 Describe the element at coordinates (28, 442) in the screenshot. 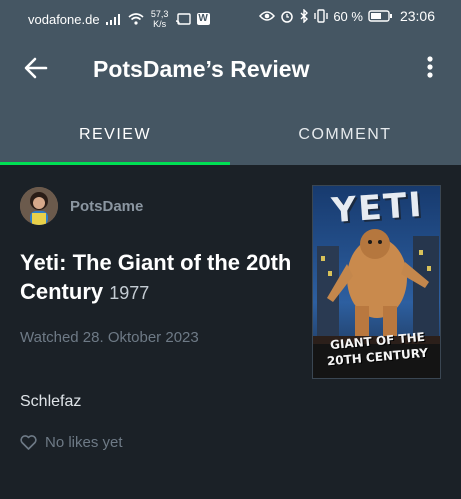

I see `heart-icon` at that location.